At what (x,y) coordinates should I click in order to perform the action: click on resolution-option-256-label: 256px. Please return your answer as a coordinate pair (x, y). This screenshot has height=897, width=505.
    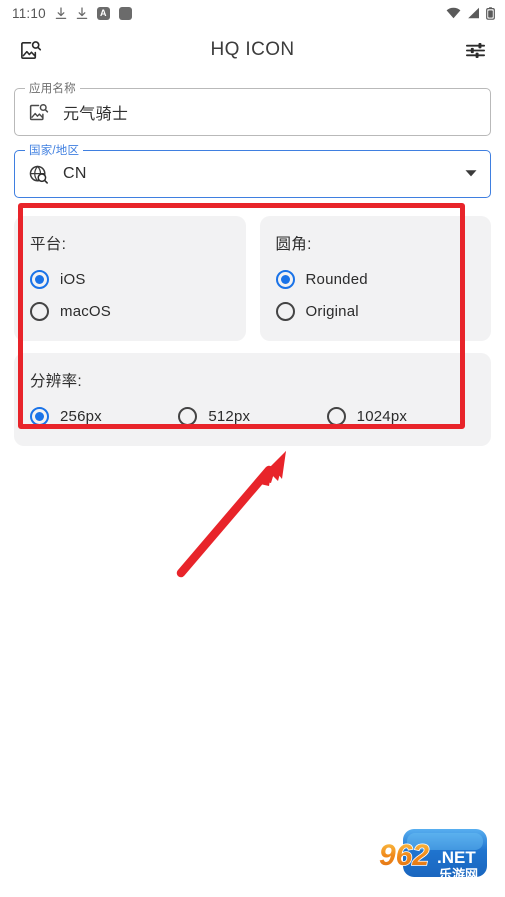
    Looking at the image, I should click on (81, 416).